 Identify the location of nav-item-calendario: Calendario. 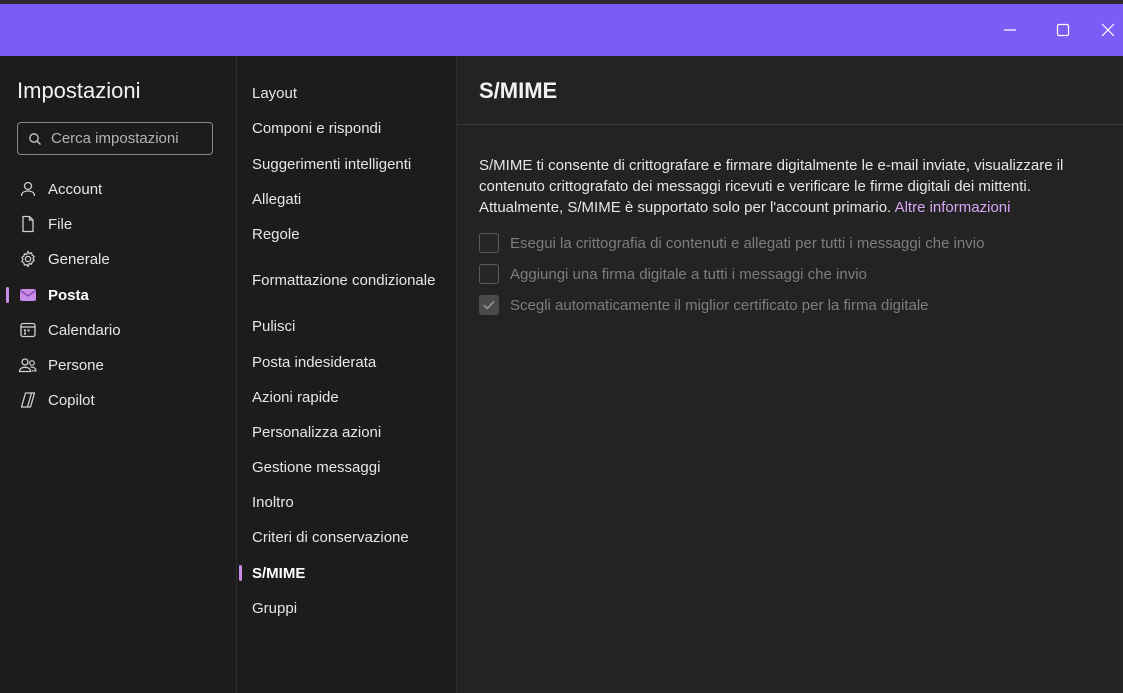
(118, 330).